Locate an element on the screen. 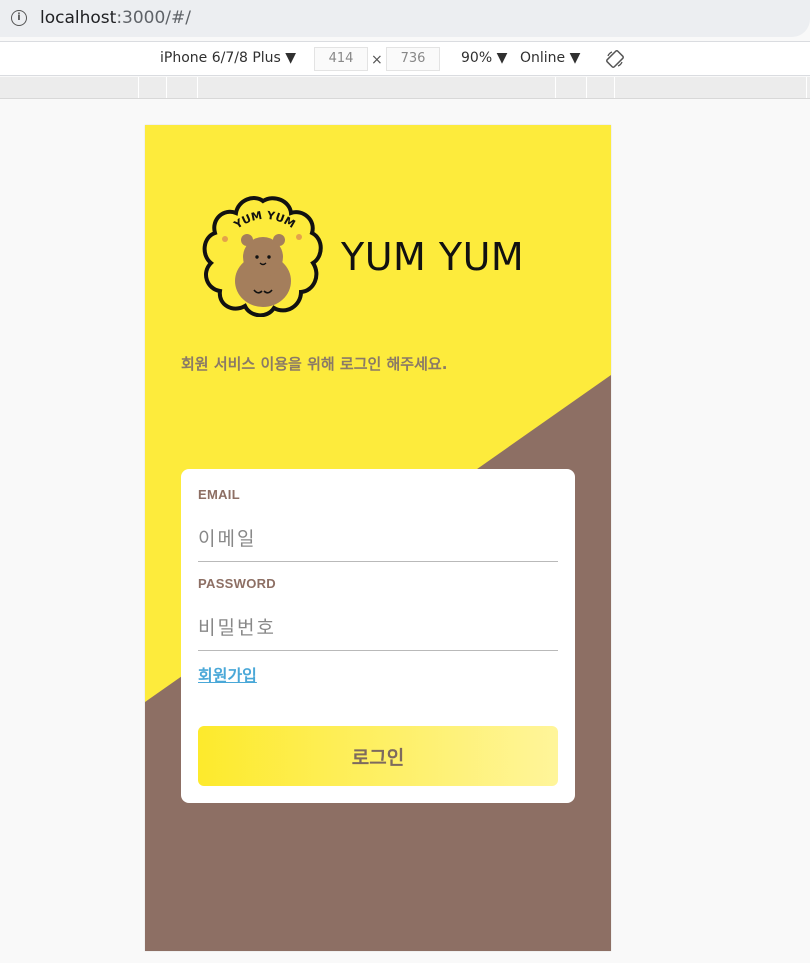  rotate-icon is located at coordinates (615, 59).